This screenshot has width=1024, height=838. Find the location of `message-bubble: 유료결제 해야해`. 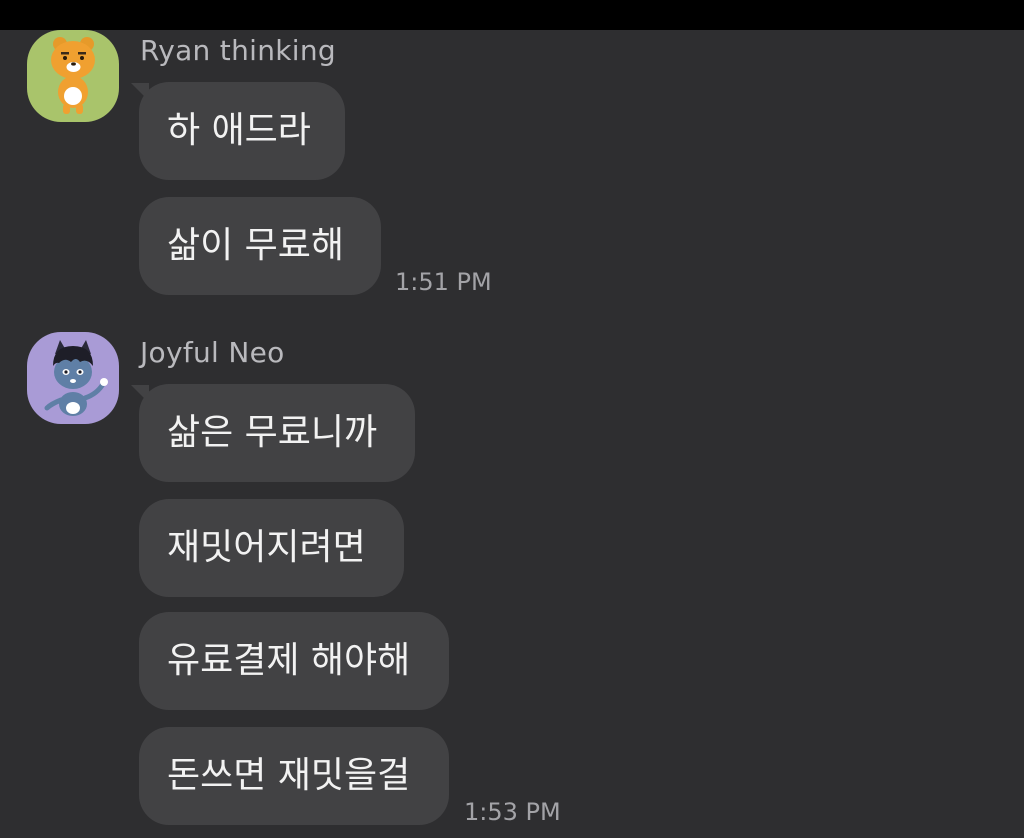

message-bubble: 유료결제 해야해 is located at coordinates (294, 661).